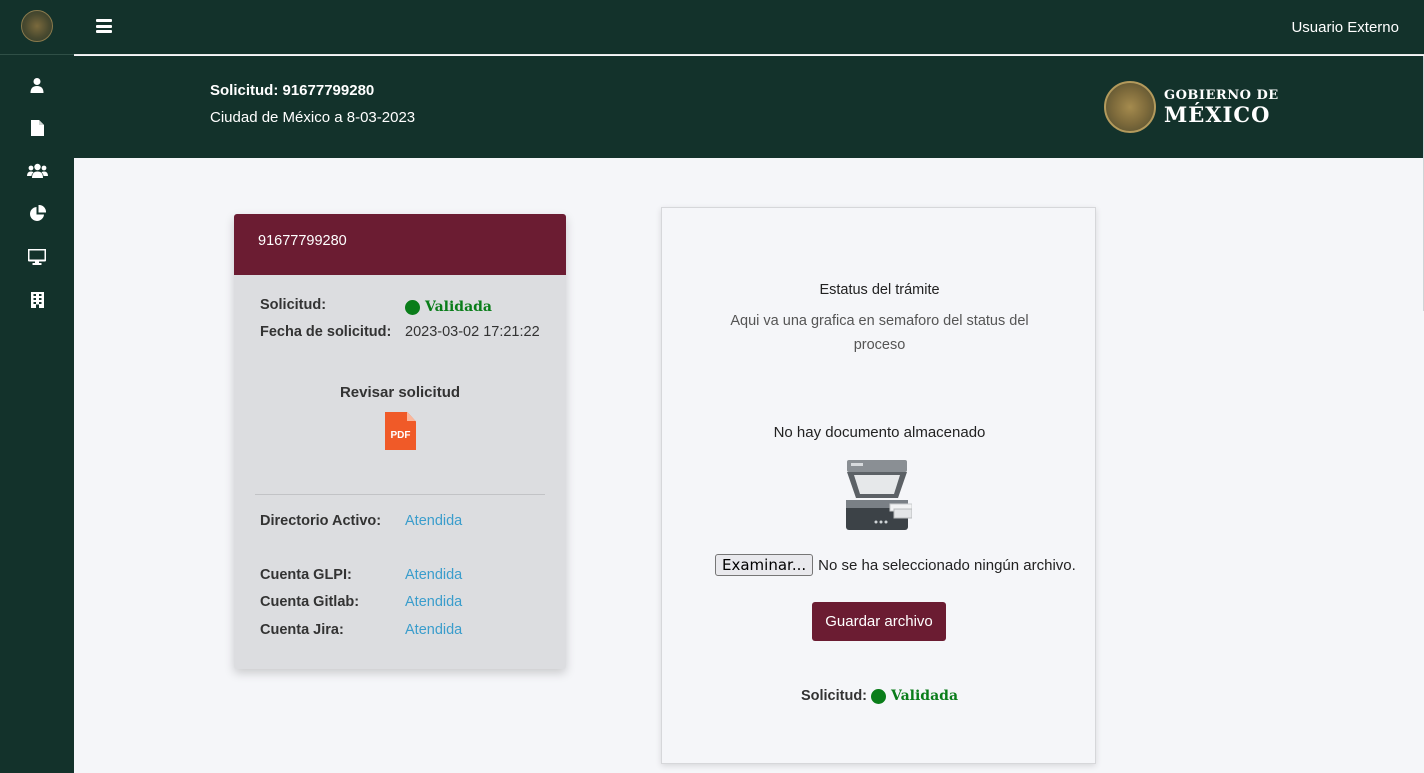 Image resolution: width=1424 pixels, height=773 pixels. Describe the element at coordinates (37, 54) in the screenshot. I see `sidebar-divider` at that location.